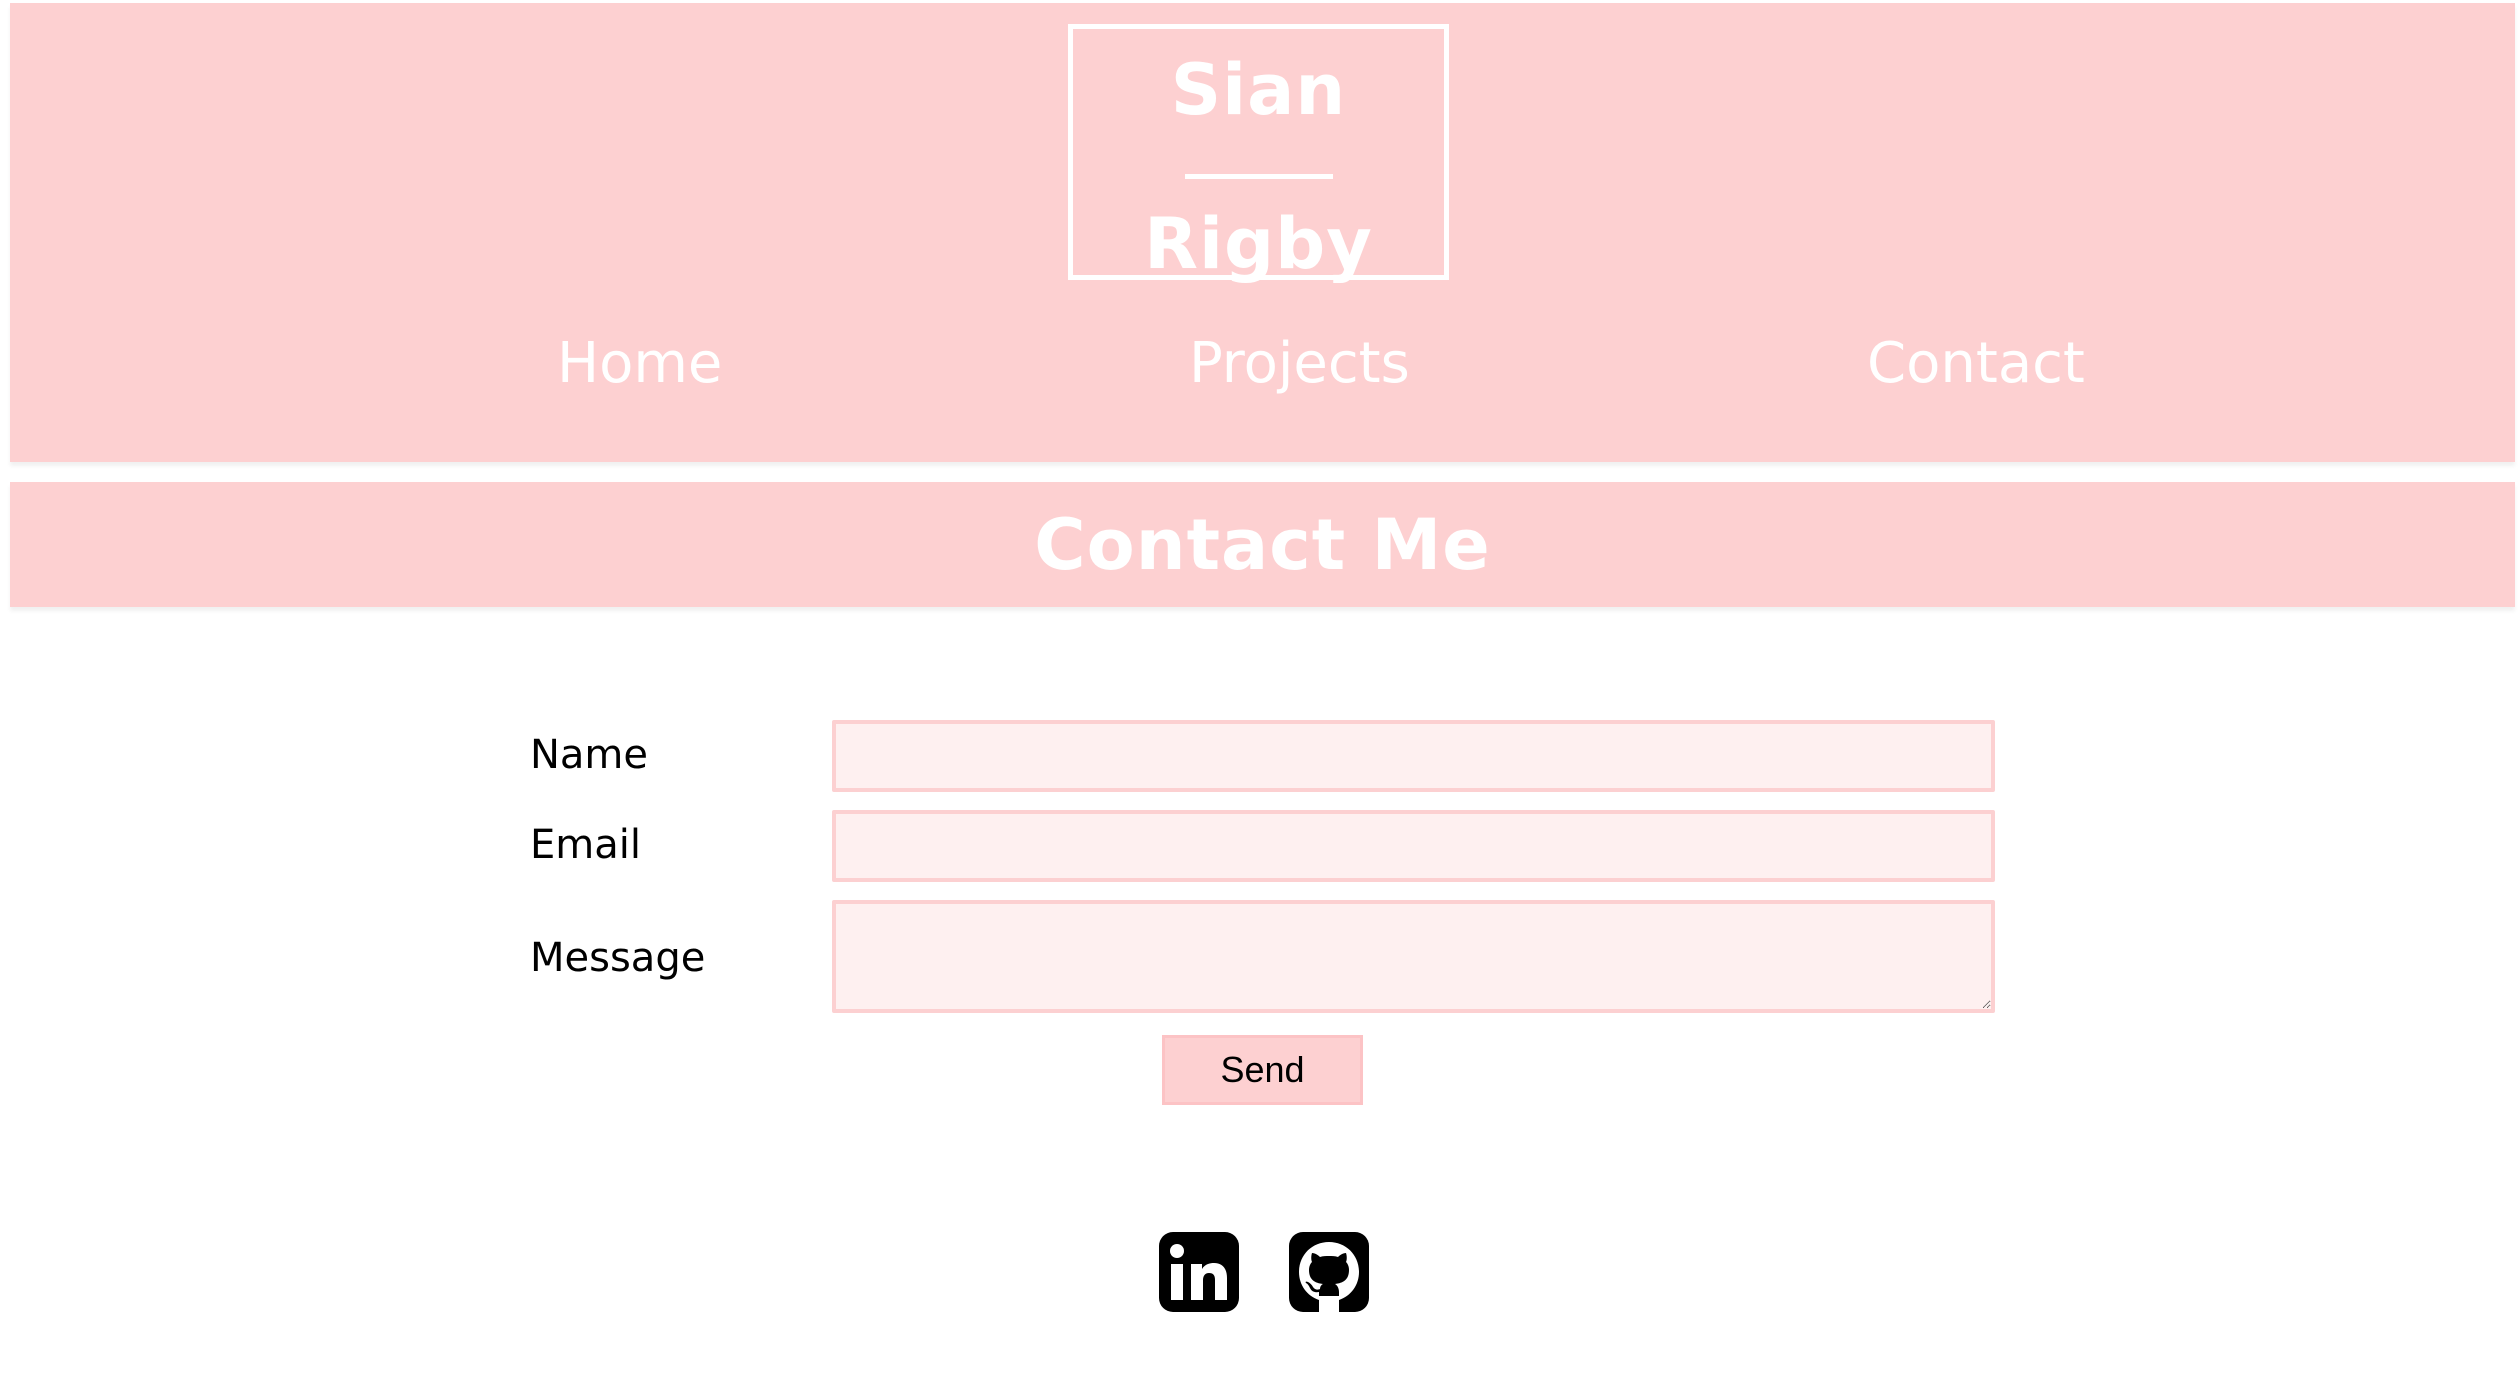 This screenshot has width=2520, height=1382. What do you see at coordinates (1329, 1272) in the screenshot?
I see `github-icon` at bounding box center [1329, 1272].